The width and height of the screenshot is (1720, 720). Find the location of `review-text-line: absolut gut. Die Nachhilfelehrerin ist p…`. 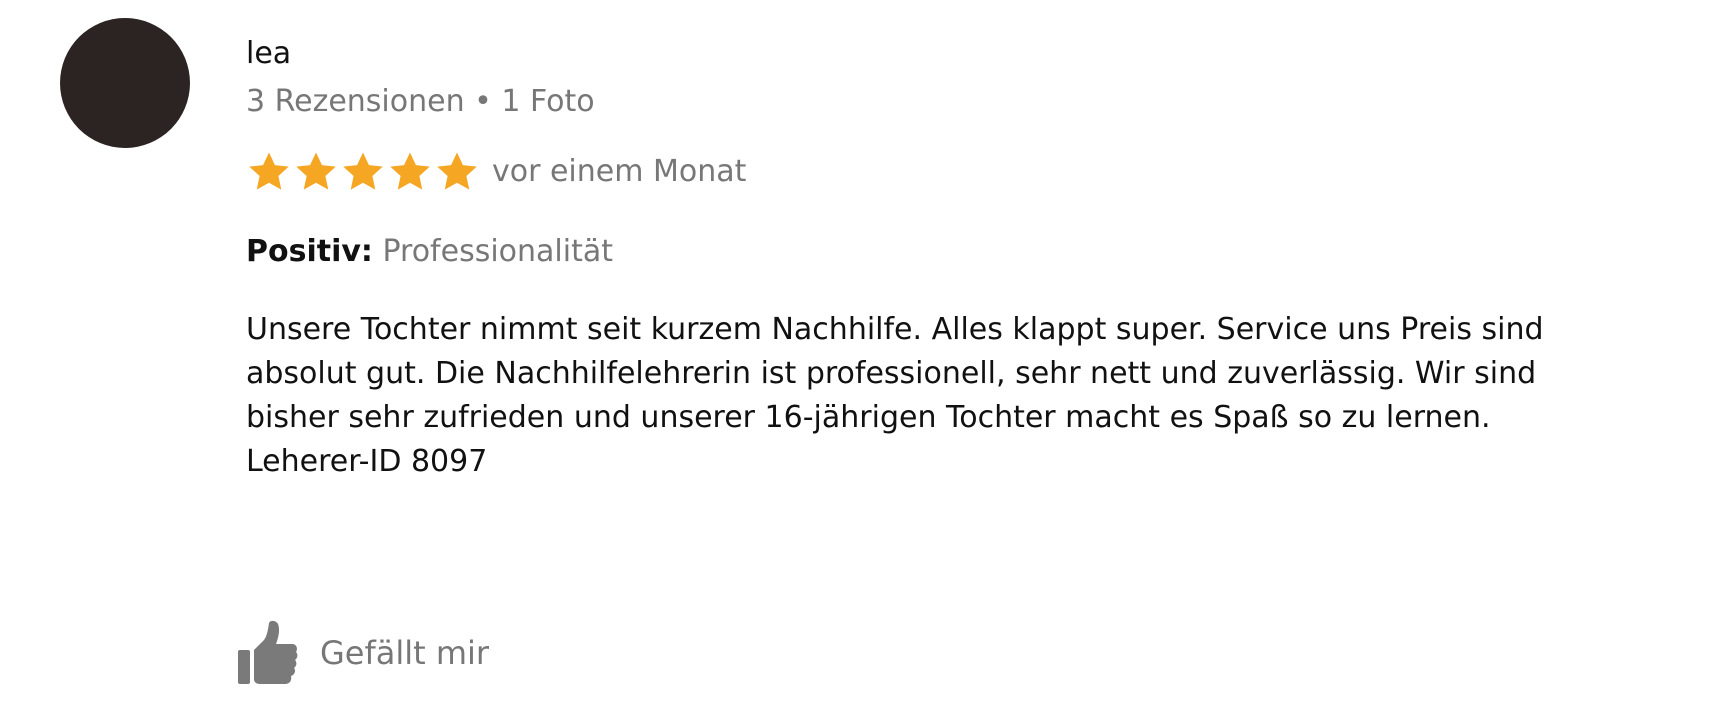

review-text-line: absolut gut. Die Nachhilfelehrerin ist p… is located at coordinates (891, 373).